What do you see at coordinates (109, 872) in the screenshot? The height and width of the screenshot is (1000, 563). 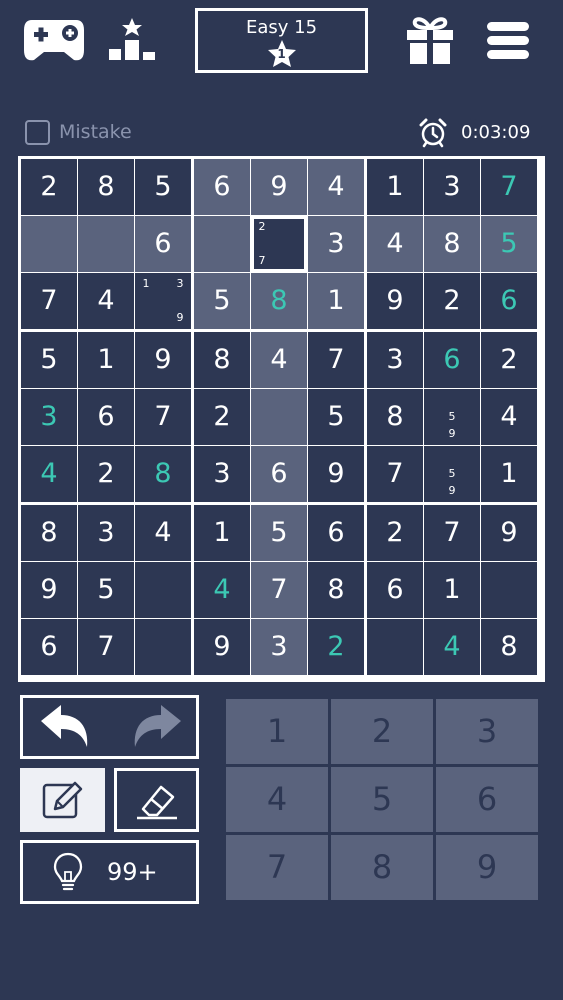 I see `hint-button: 99+` at bounding box center [109, 872].